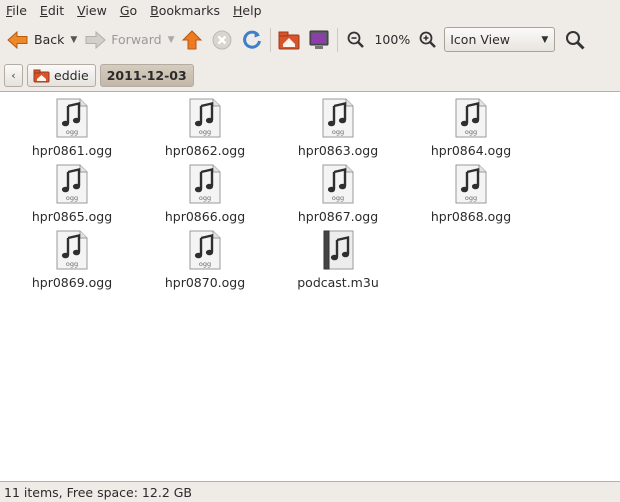 Image resolution: width=620 pixels, height=502 pixels. What do you see at coordinates (71, 75) in the screenshot?
I see `breadcrumb-label: eddie` at bounding box center [71, 75].